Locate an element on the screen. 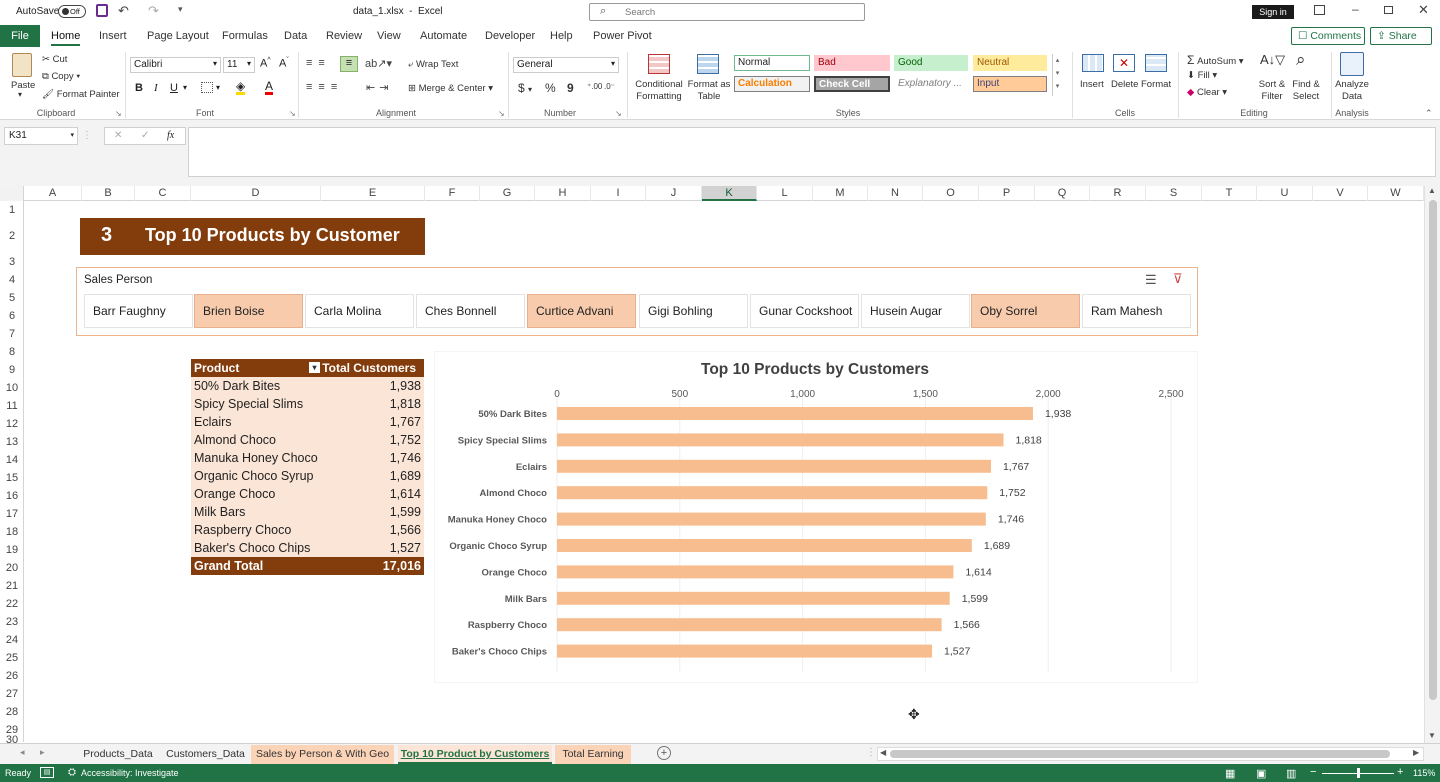 The width and height of the screenshot is (1440, 782). tab-insert: Insert is located at coordinates (113, 36).